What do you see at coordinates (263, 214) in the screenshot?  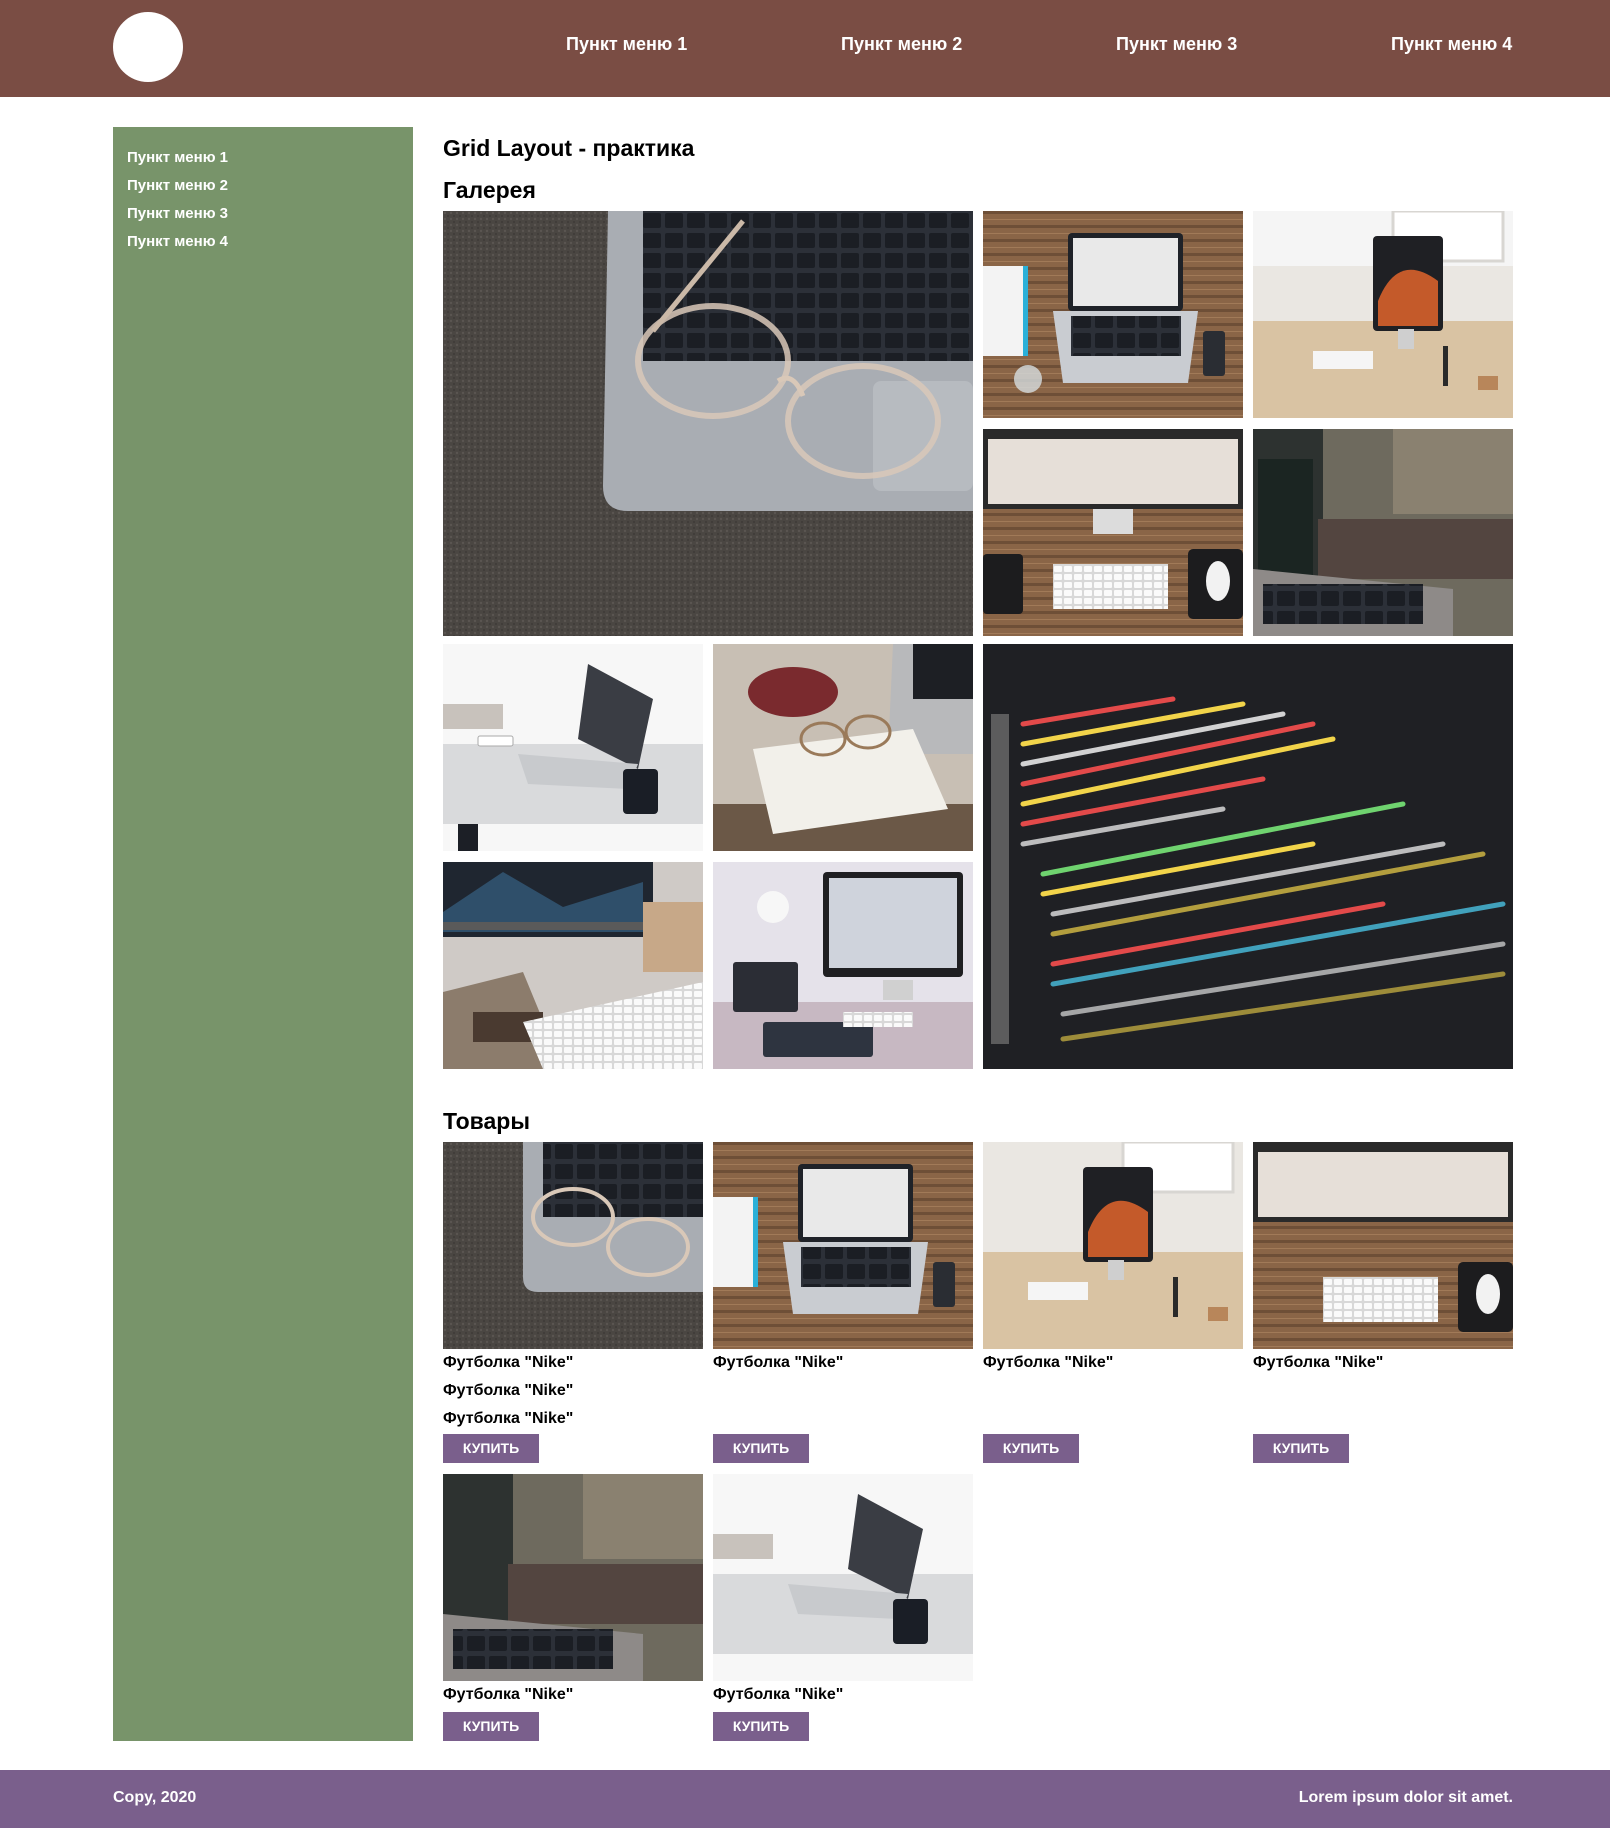 I see `sidebar-item-3: Пункт меню 3` at bounding box center [263, 214].